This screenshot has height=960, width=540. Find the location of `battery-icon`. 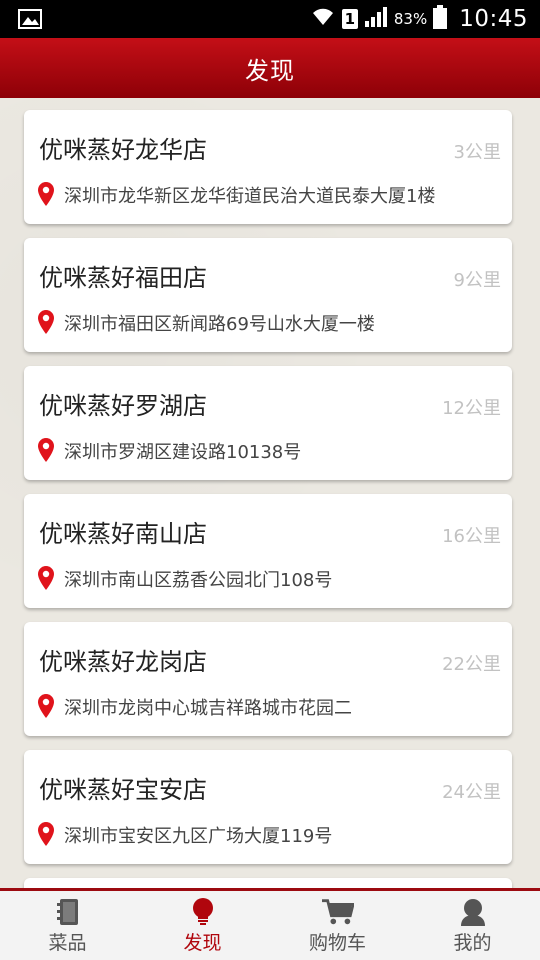

battery-icon is located at coordinates (440, 19).